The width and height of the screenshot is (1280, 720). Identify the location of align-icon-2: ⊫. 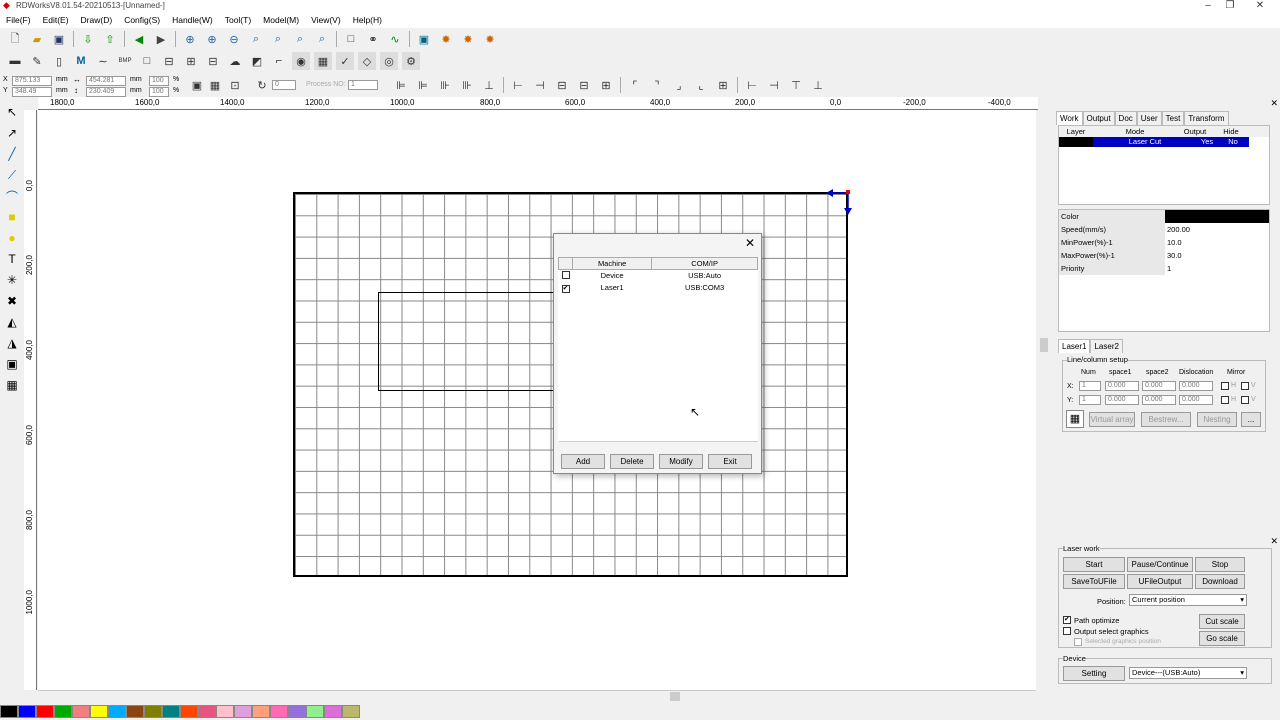
(423, 85).